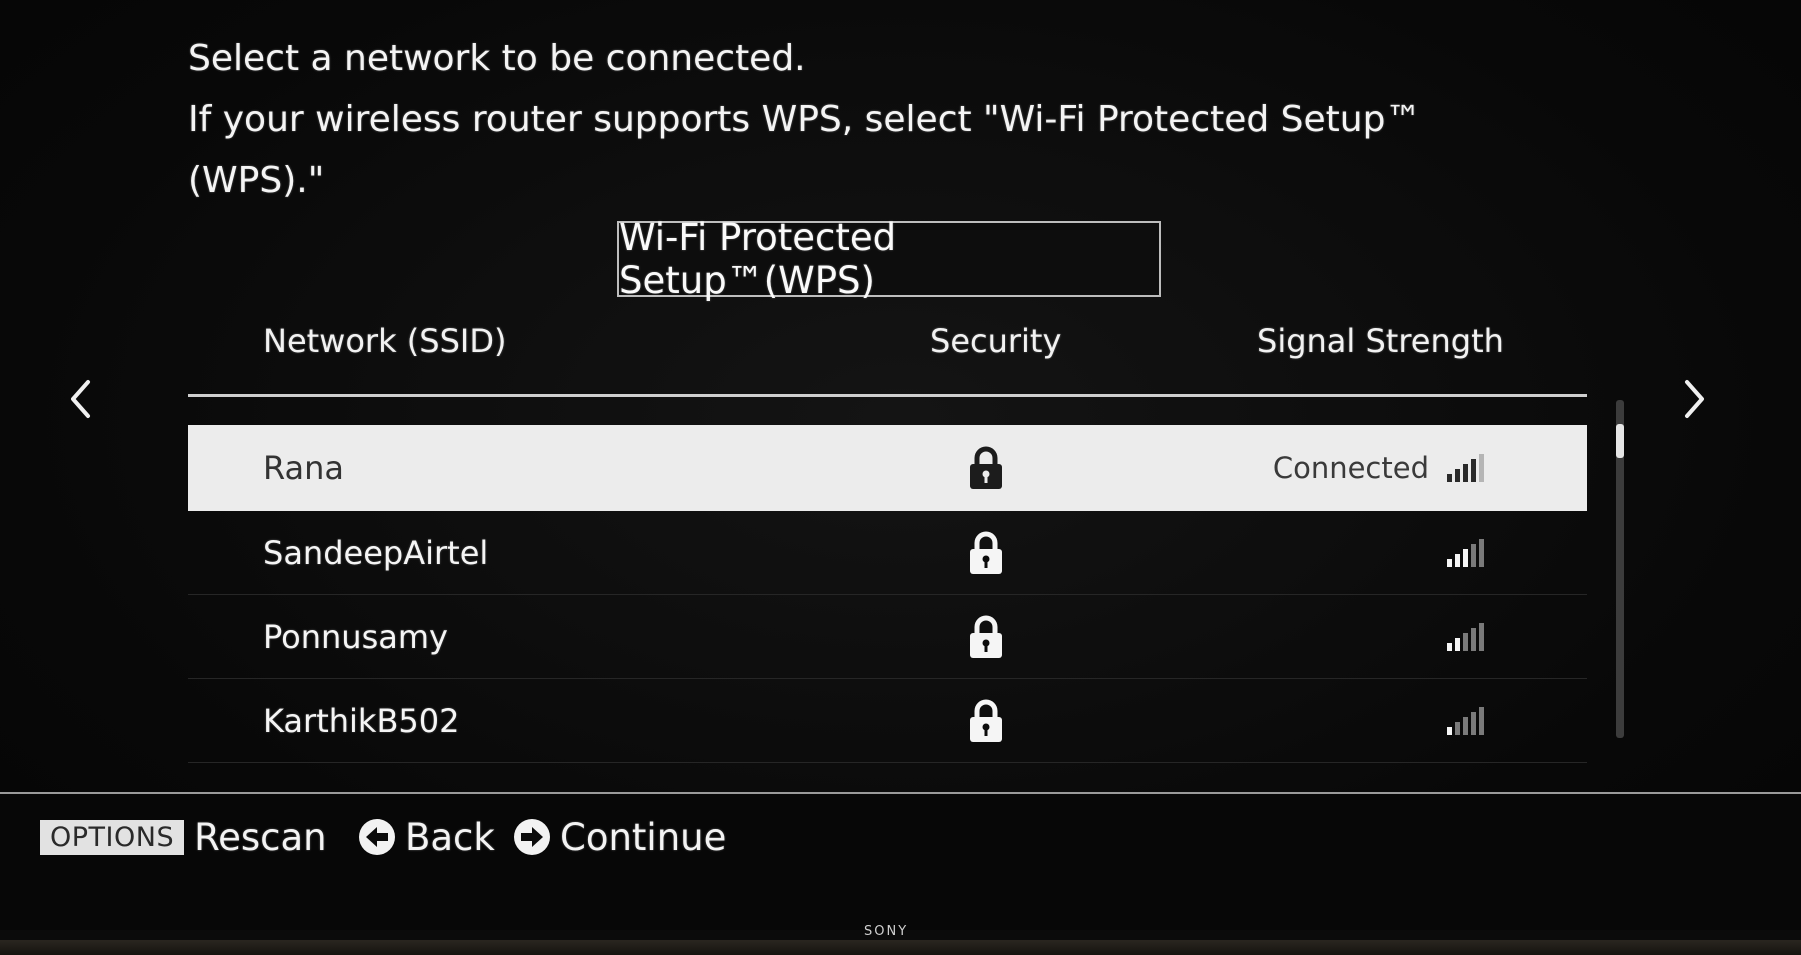 The width and height of the screenshot is (1801, 955). Describe the element at coordinates (304, 468) in the screenshot. I see `network-ssid: Rana` at that location.